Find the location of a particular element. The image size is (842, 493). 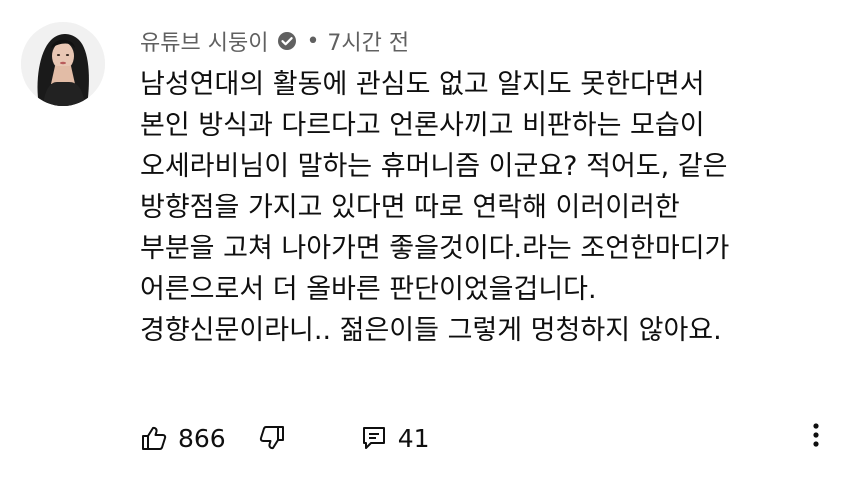

dislike-button is located at coordinates (272, 438).